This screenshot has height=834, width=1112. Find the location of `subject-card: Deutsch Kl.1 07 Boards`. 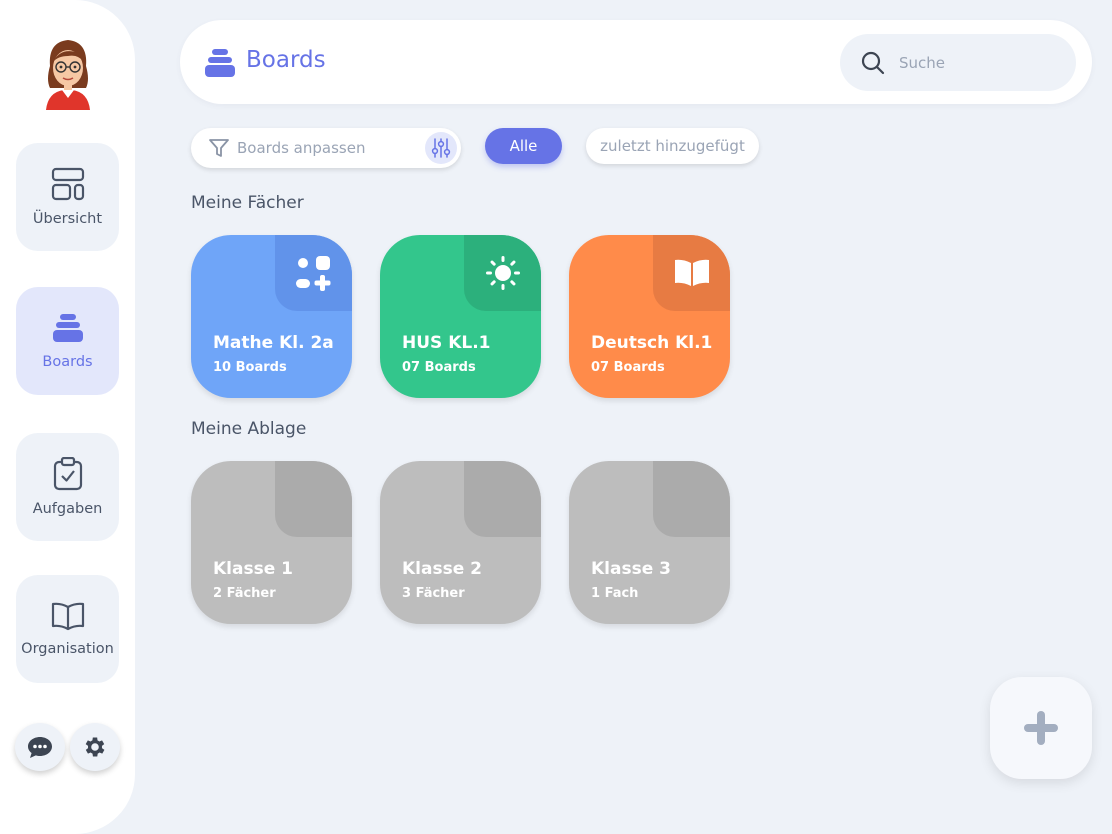

subject-card: Deutsch Kl.1 07 Boards is located at coordinates (649, 316).